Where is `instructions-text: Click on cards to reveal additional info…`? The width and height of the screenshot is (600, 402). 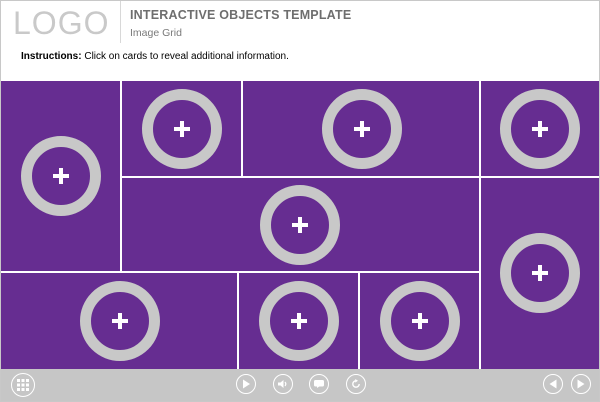 instructions-text: Click on cards to reveal additional info… is located at coordinates (185, 56).